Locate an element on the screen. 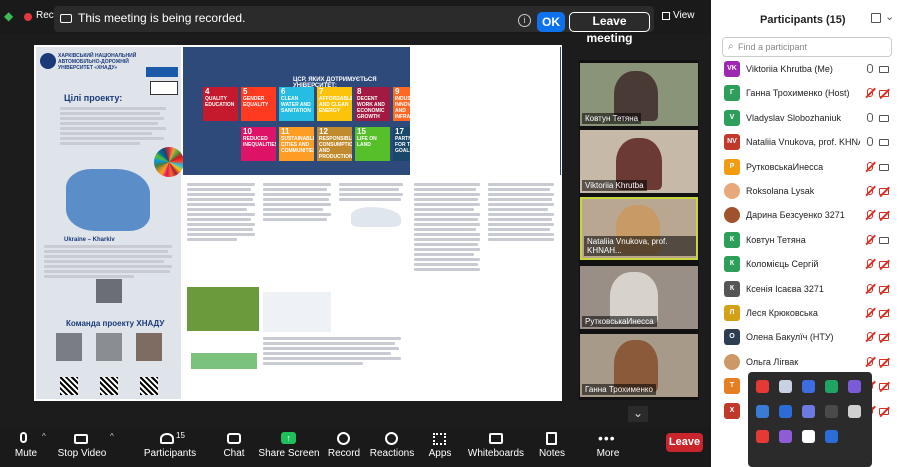 The width and height of the screenshot is (900, 467). notes-button: Notes is located at coordinates (552, 447).